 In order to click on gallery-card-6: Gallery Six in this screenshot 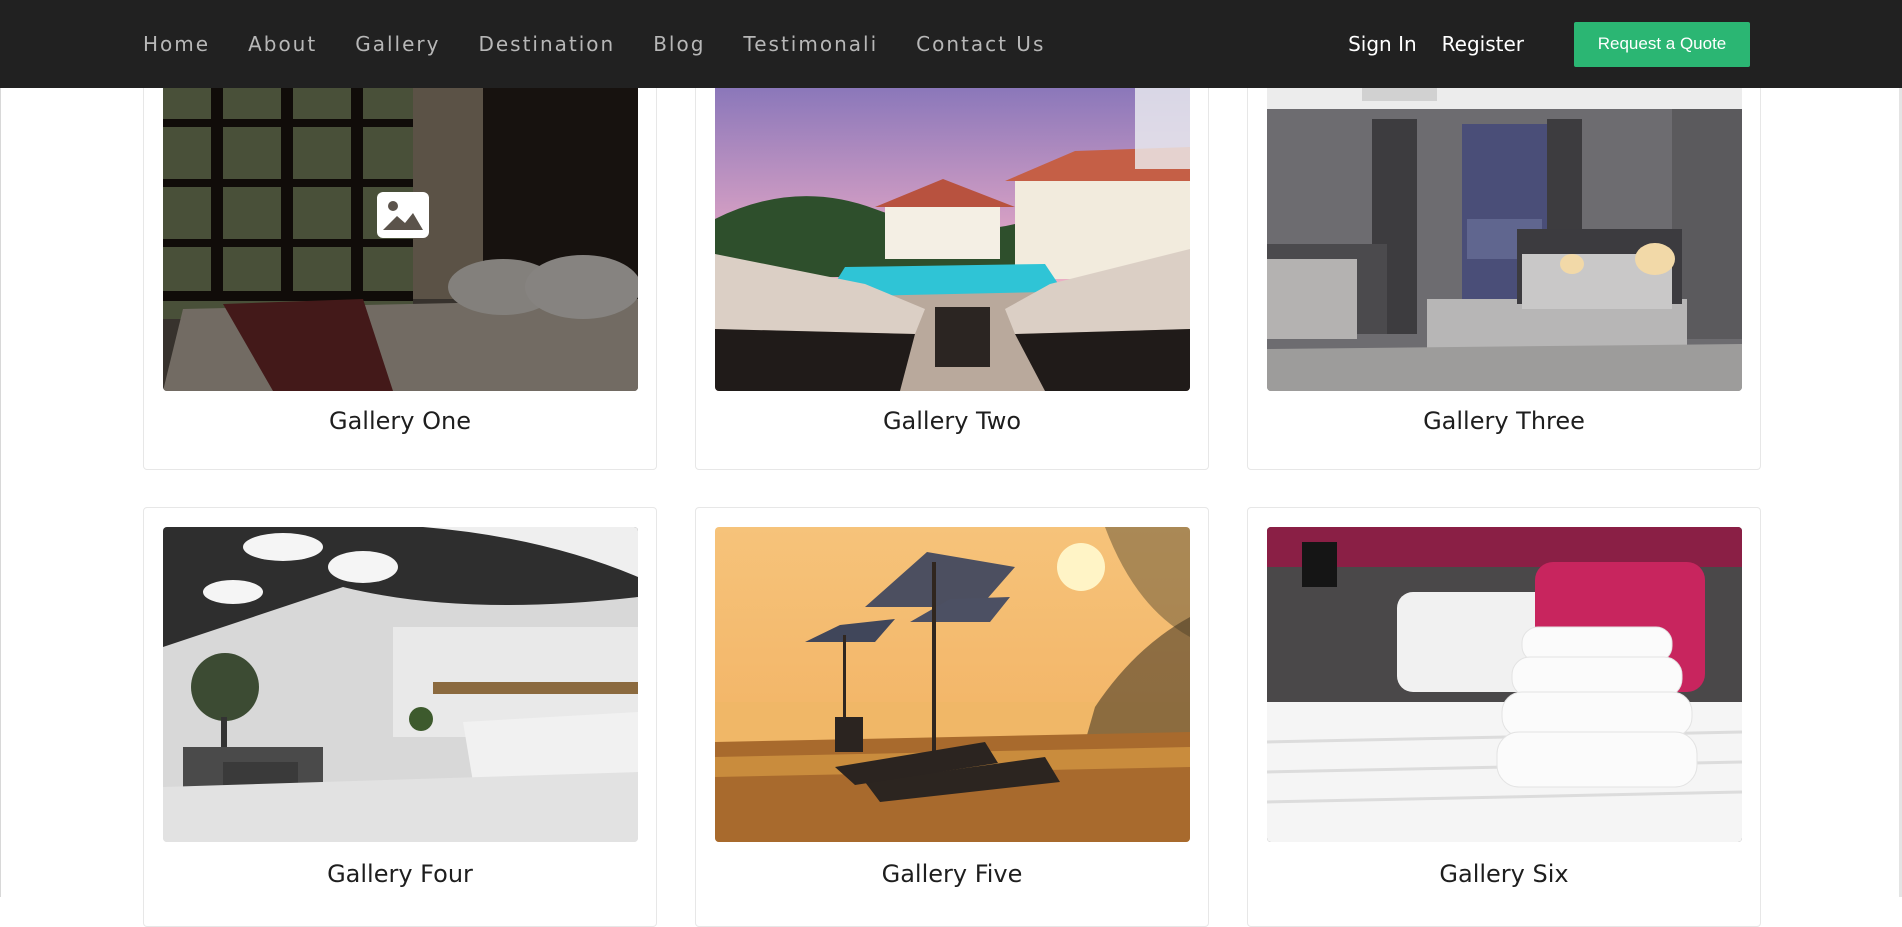, I will do `click(1504, 717)`.